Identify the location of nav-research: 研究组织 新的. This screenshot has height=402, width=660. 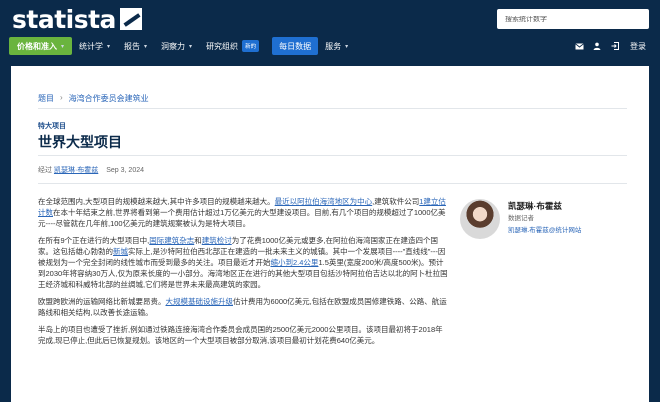
(232, 46).